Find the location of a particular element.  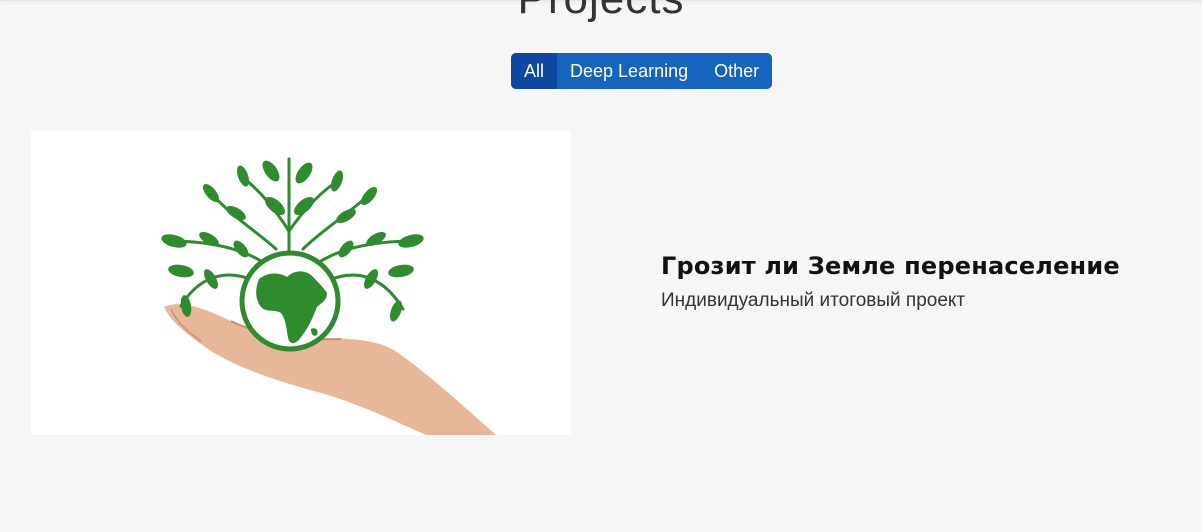

project-filter-group: All Deep Learning Other is located at coordinates (642, 71).